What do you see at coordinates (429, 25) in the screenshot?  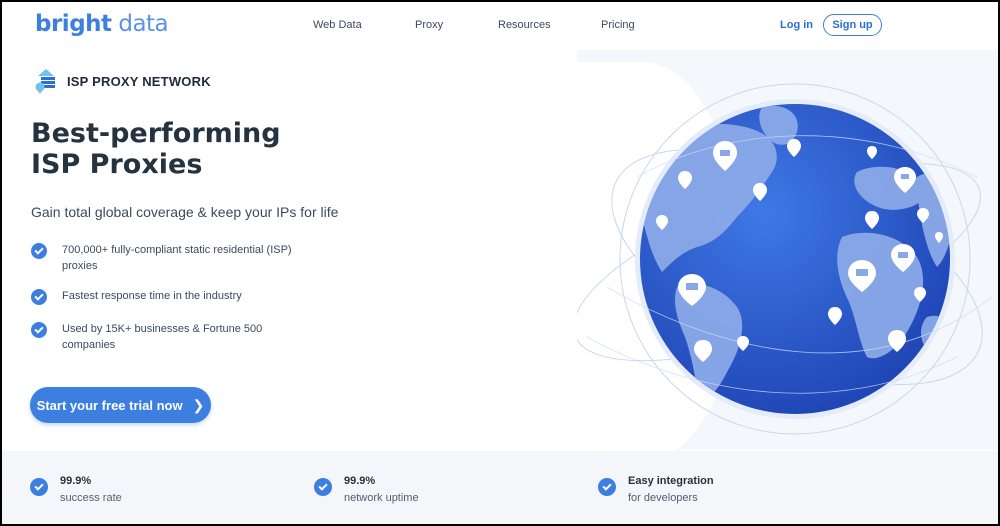 I see `nav-proxy: Proxy` at bounding box center [429, 25].